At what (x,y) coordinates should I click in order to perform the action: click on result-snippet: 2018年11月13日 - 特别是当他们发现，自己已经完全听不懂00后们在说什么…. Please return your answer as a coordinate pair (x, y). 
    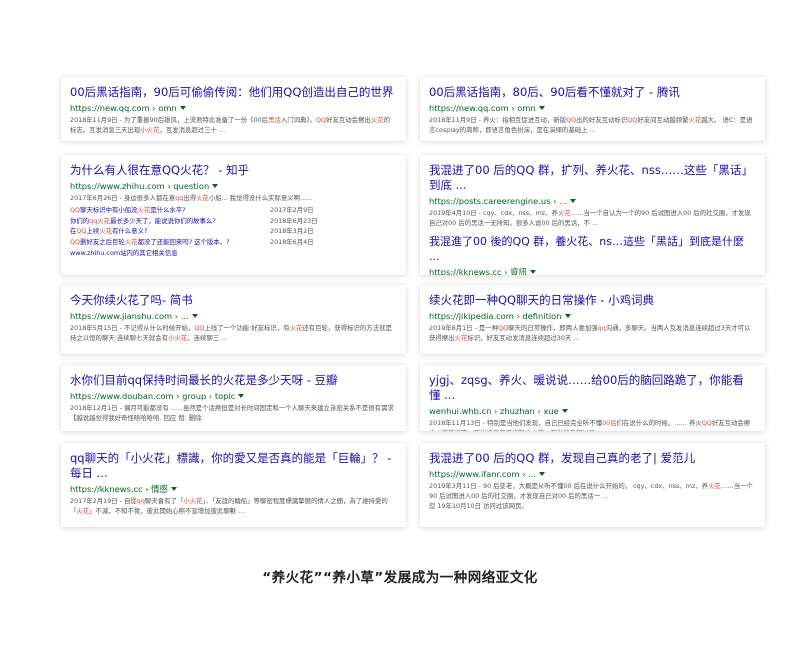
    Looking at the image, I should click on (592, 424).